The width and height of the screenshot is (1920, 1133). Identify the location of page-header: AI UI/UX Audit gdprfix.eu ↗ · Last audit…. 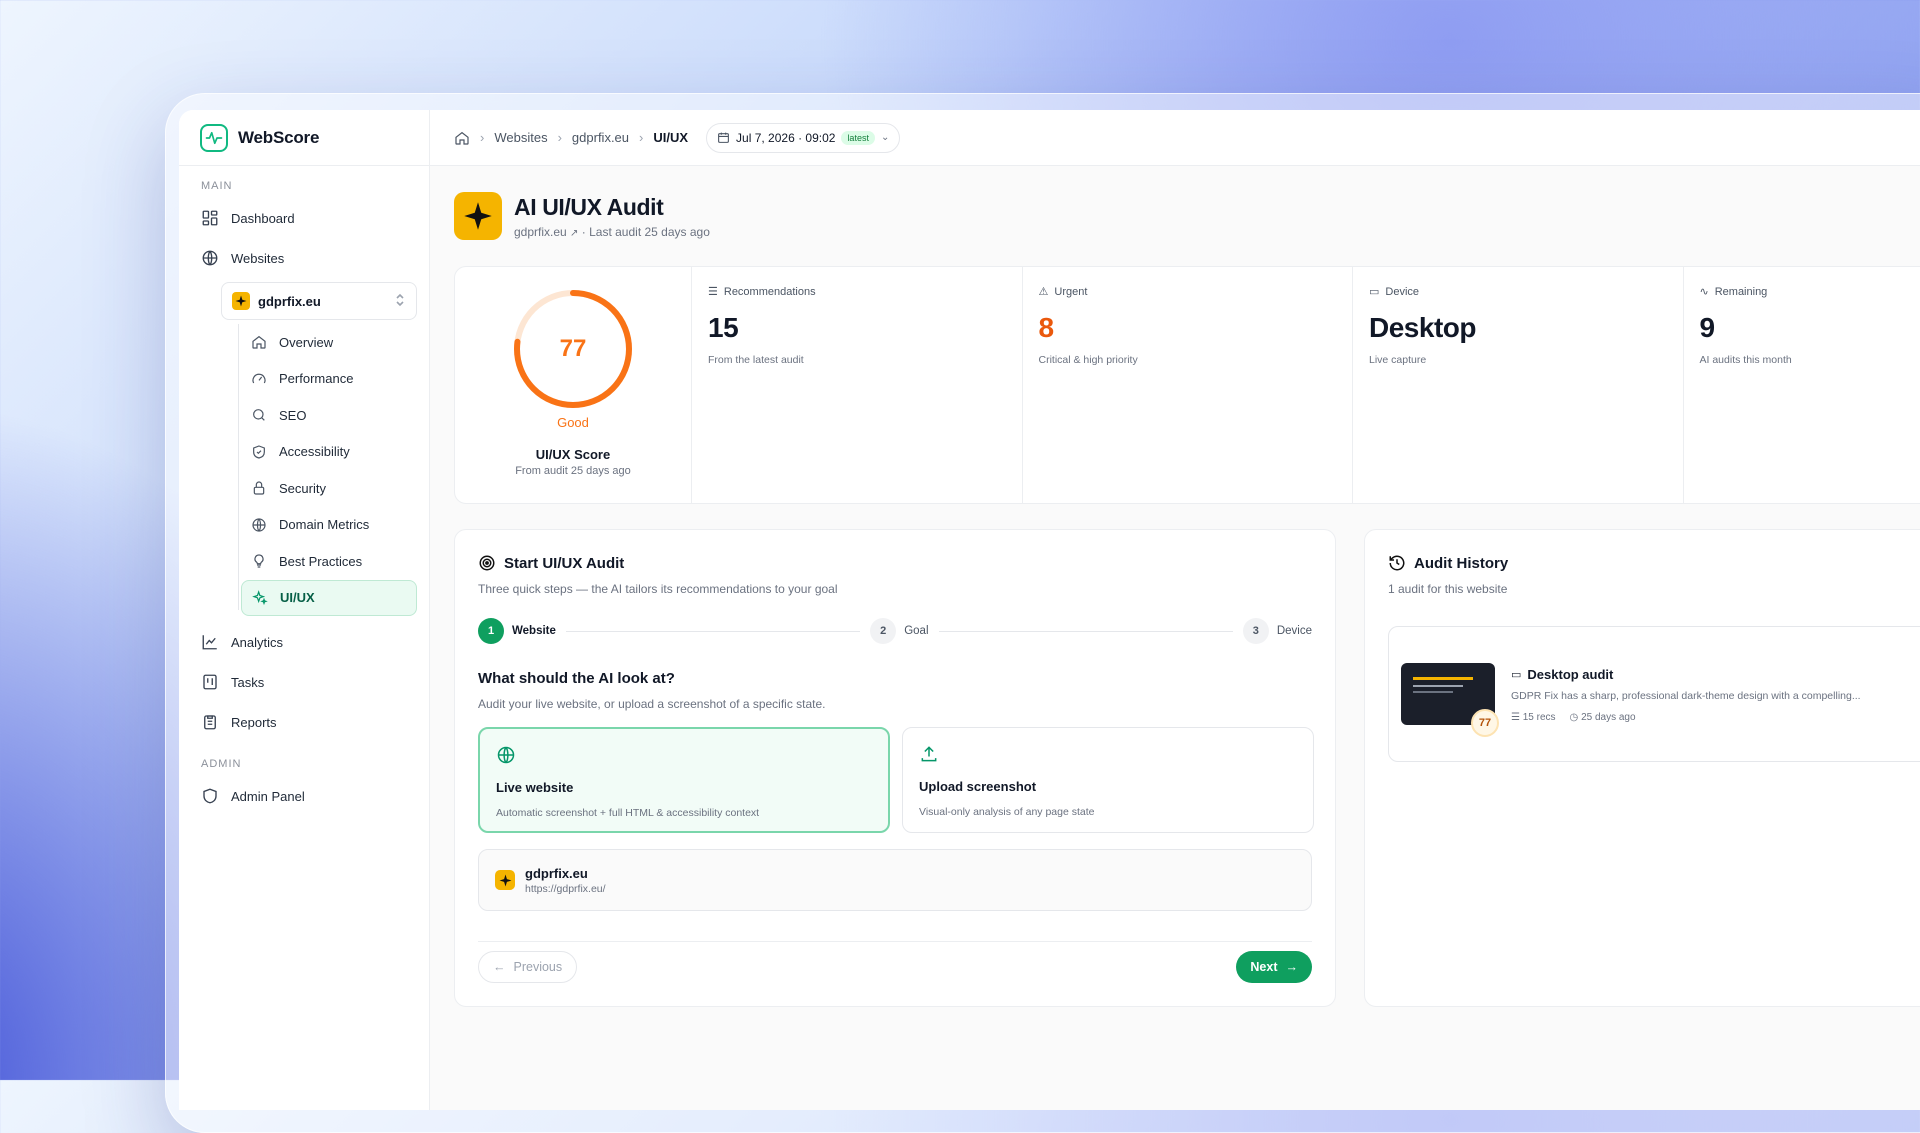
(582, 216).